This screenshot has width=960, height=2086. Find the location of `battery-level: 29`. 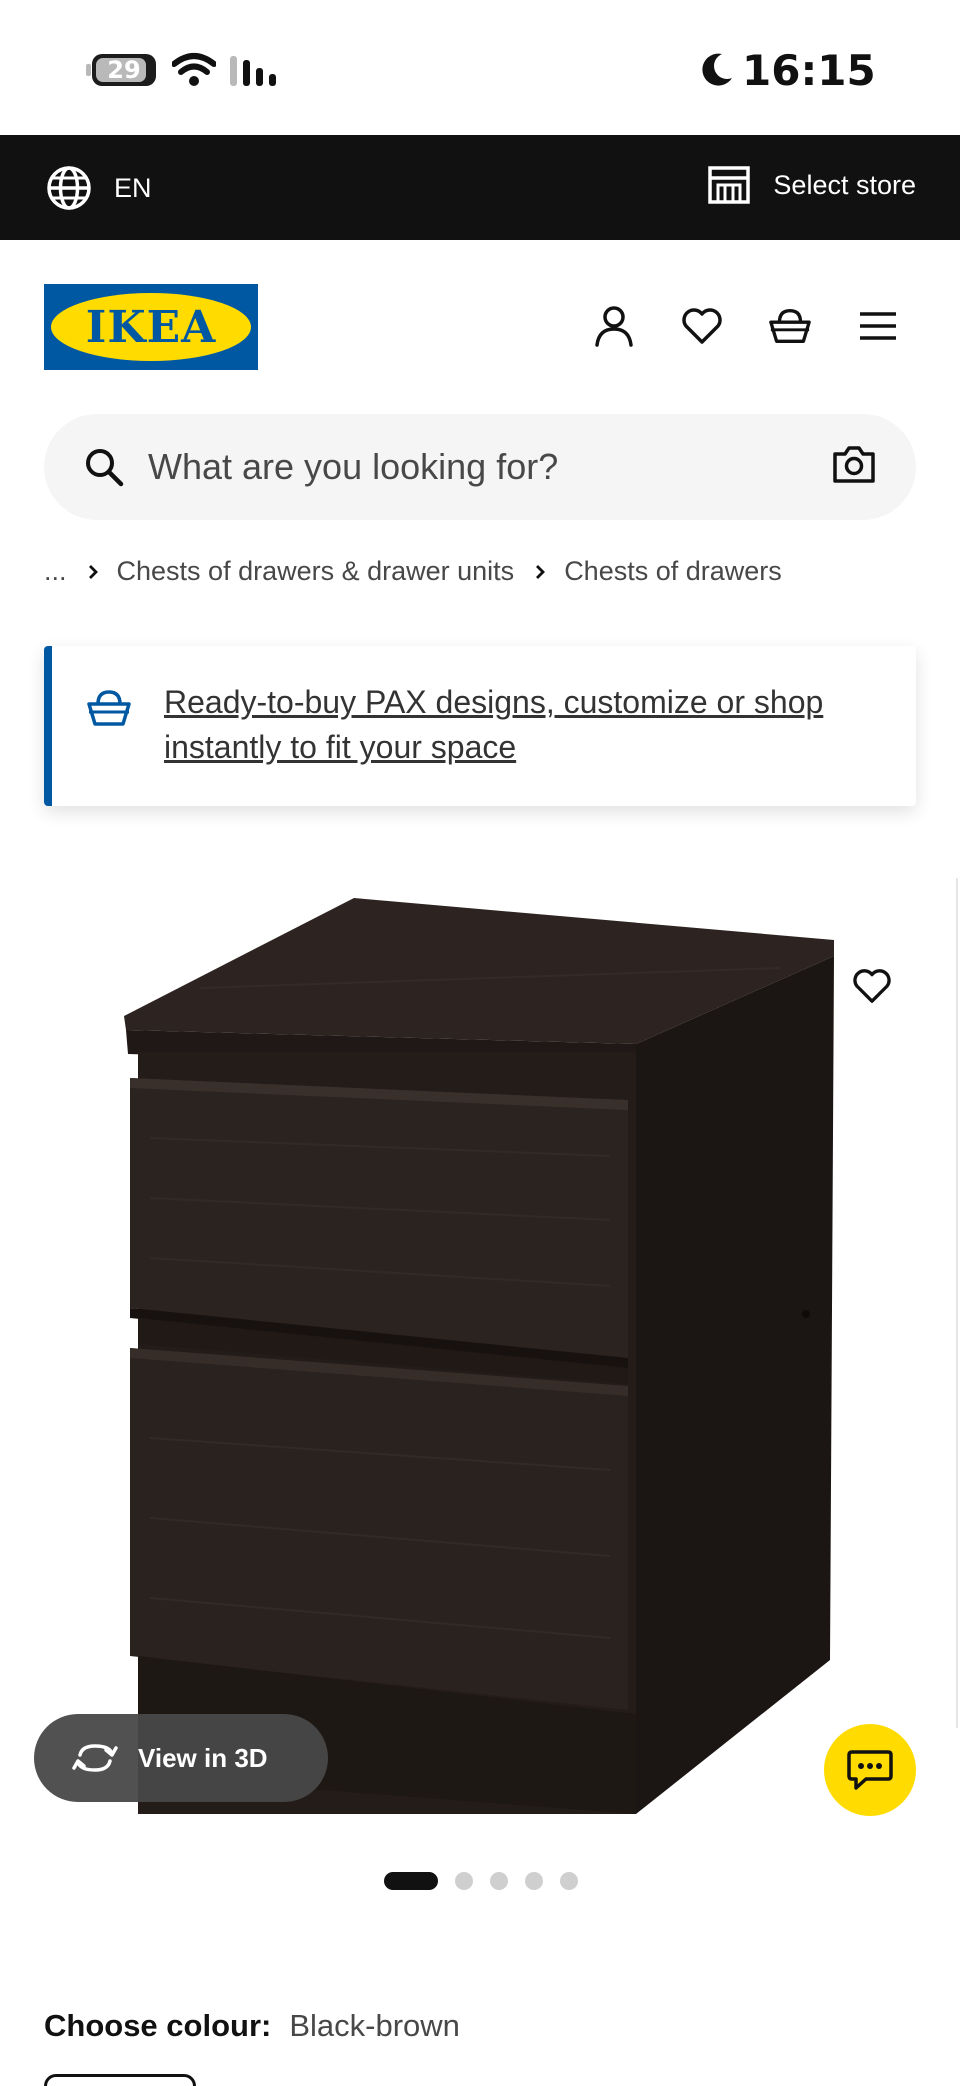

battery-level: 29 is located at coordinates (124, 70).